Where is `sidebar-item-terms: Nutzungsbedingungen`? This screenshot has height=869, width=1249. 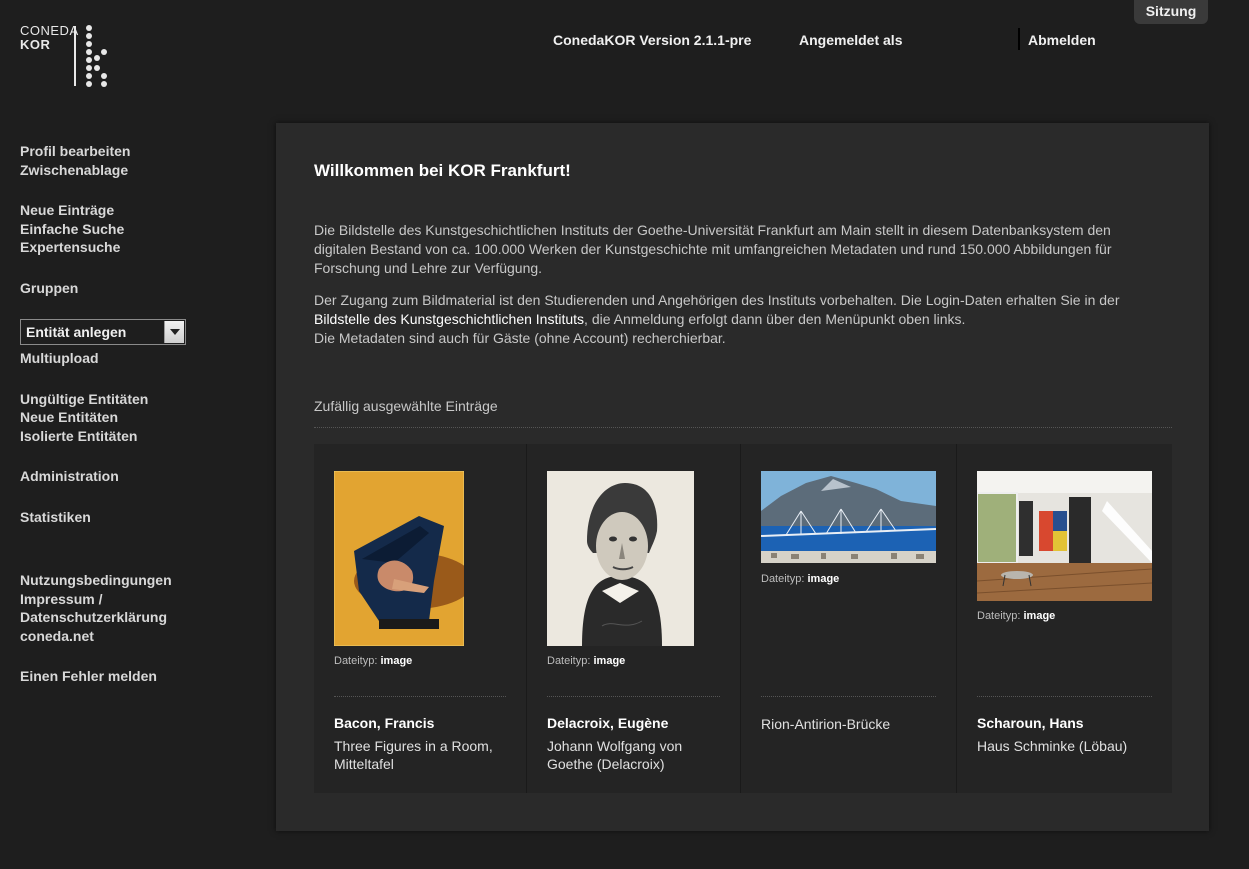
sidebar-item-terms: Nutzungsbedingungen is located at coordinates (120, 580).